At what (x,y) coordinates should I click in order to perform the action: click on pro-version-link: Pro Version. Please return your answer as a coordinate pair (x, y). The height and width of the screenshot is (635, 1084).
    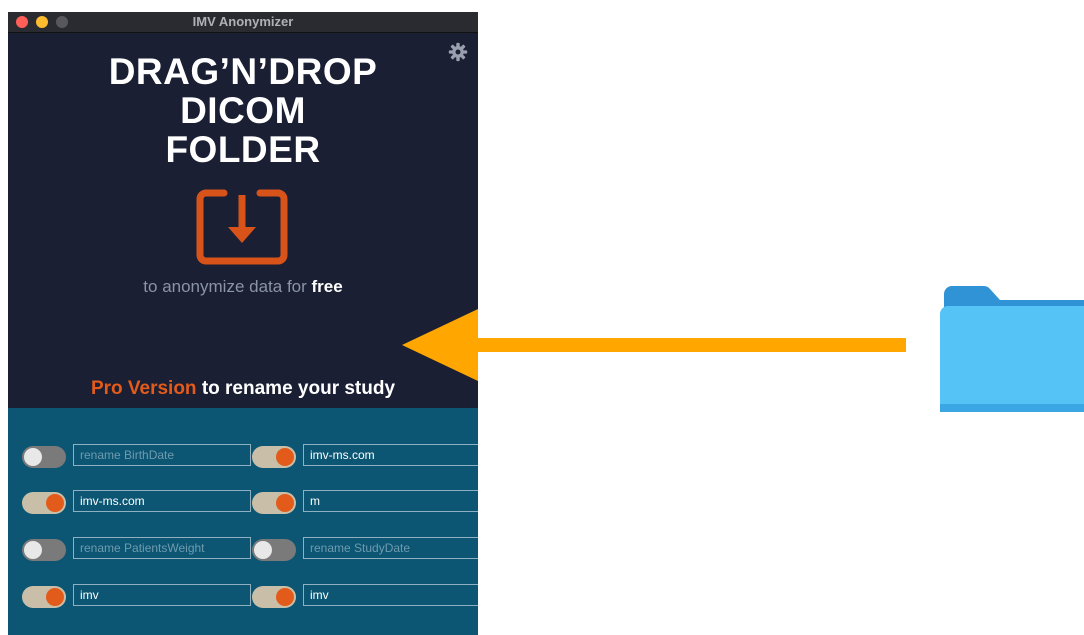
    Looking at the image, I should click on (144, 388).